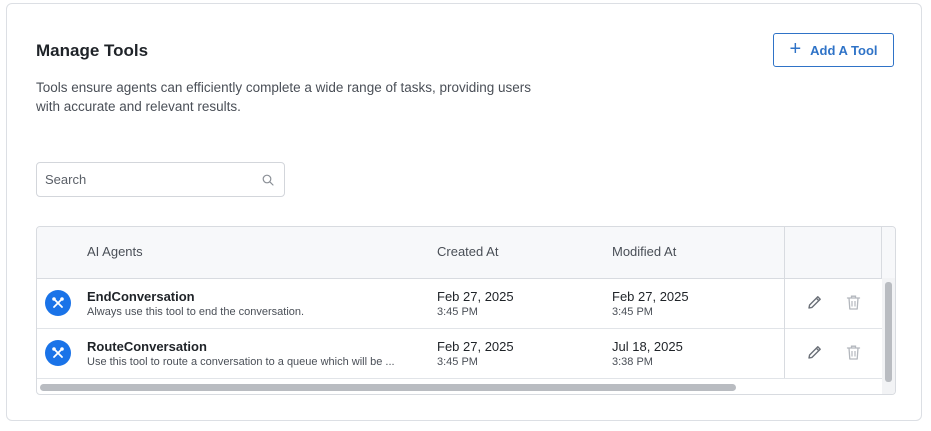 The image size is (931, 431). I want to click on modified-time: 3:45 PM, so click(632, 312).